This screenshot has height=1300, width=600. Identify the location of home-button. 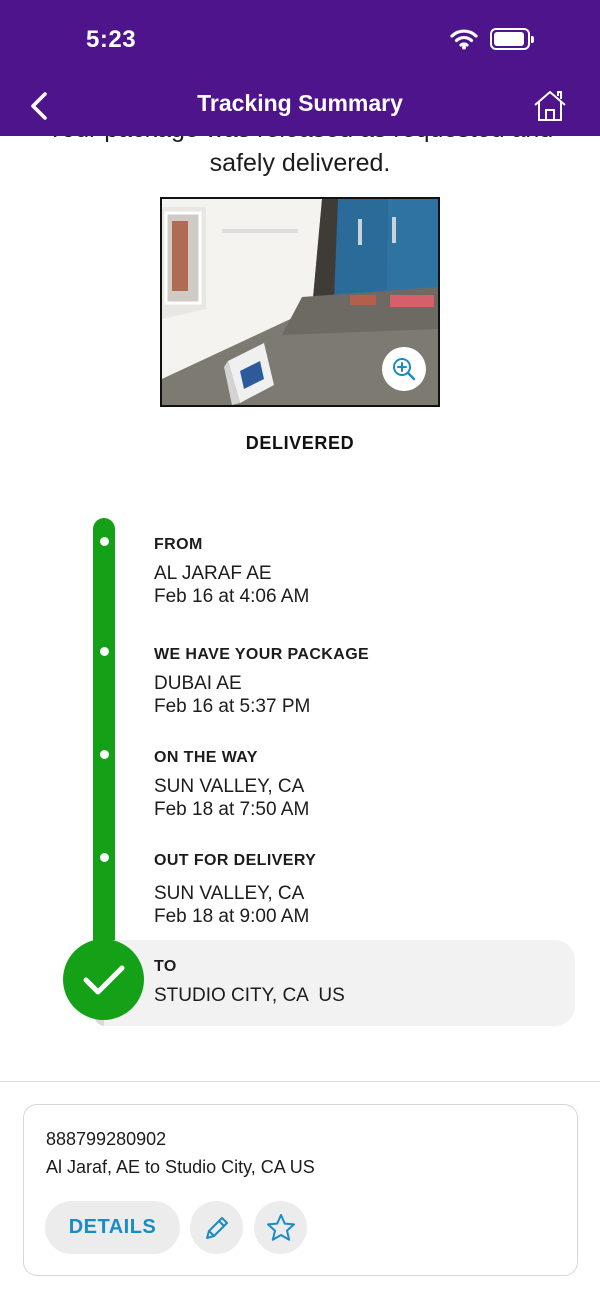
(550, 106).